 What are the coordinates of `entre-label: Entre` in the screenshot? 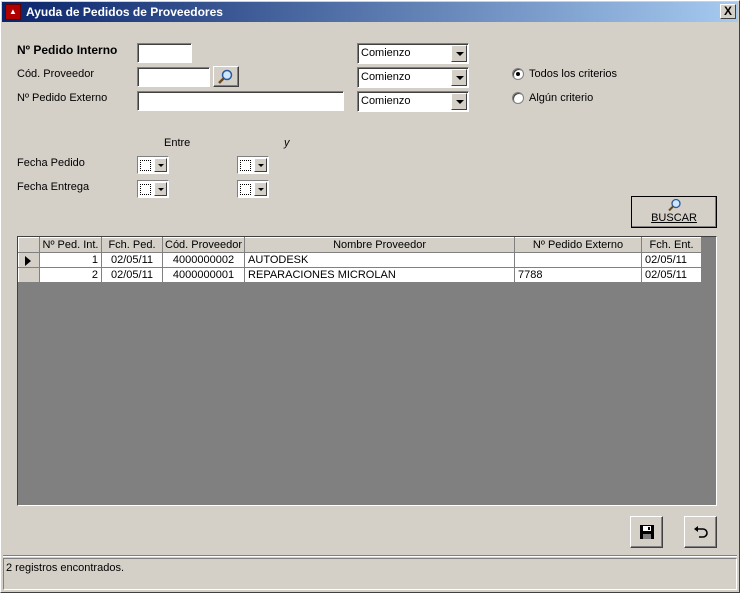 It's located at (177, 143).